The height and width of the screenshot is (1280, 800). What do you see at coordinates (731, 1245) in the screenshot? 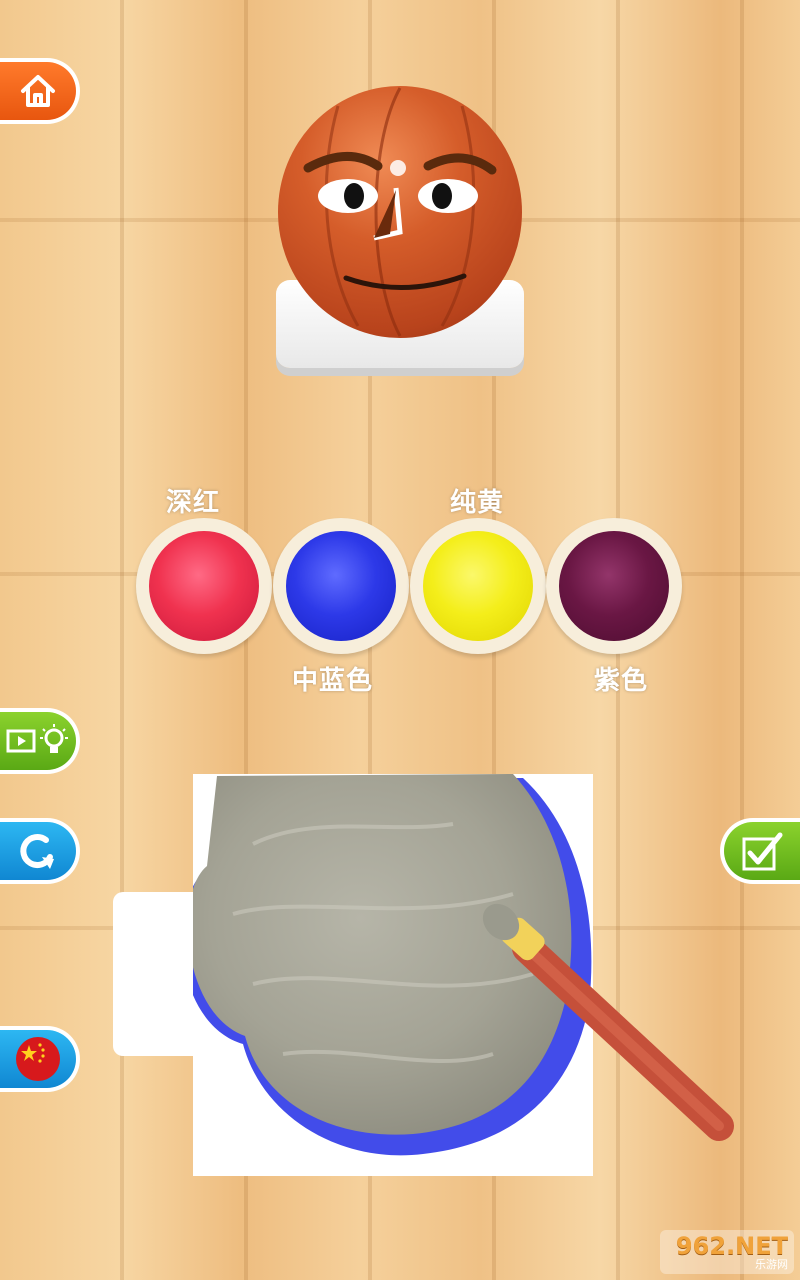
I see `watermark-main: 962.NET` at bounding box center [731, 1245].